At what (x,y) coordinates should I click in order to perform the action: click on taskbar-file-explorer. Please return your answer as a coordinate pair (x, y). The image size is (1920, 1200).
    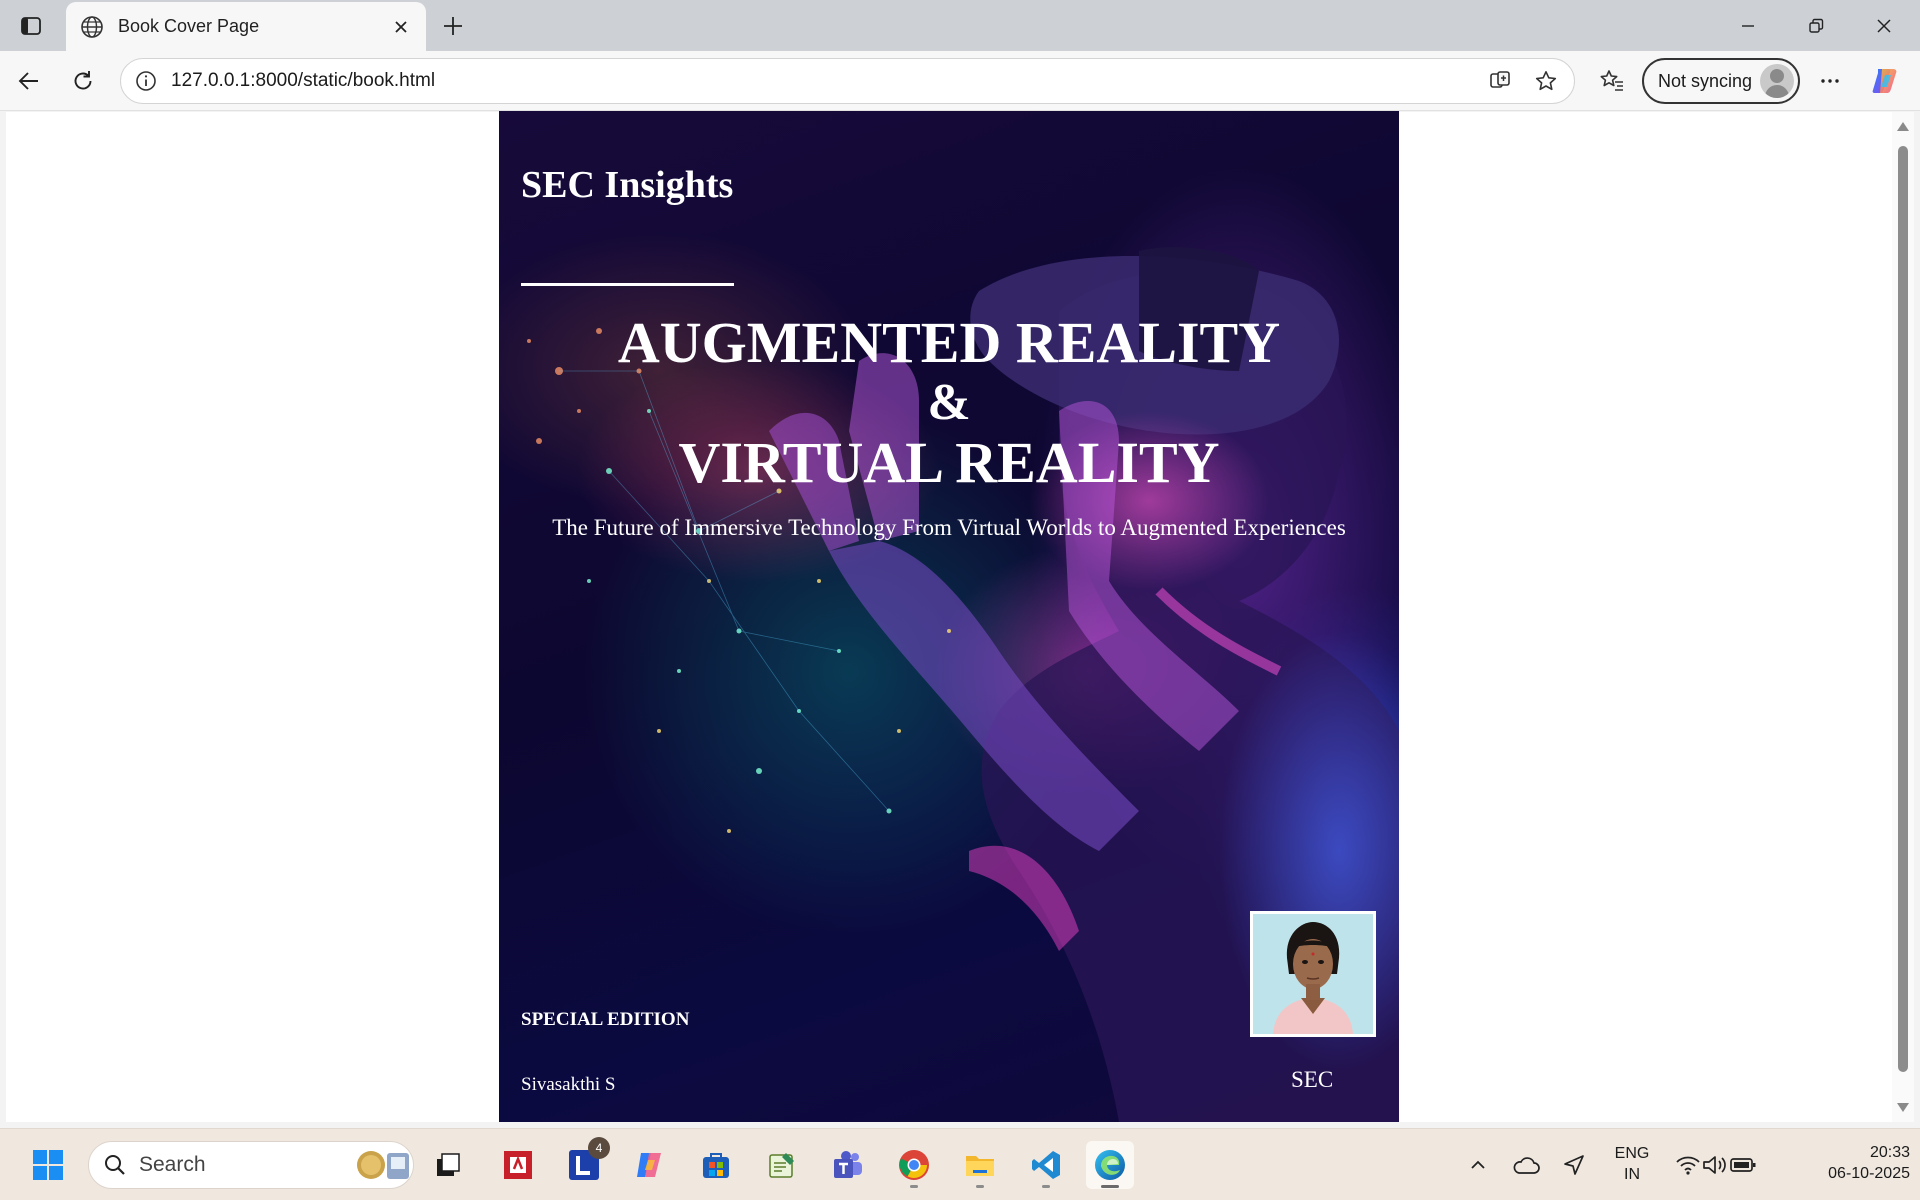
    Looking at the image, I should click on (980, 1165).